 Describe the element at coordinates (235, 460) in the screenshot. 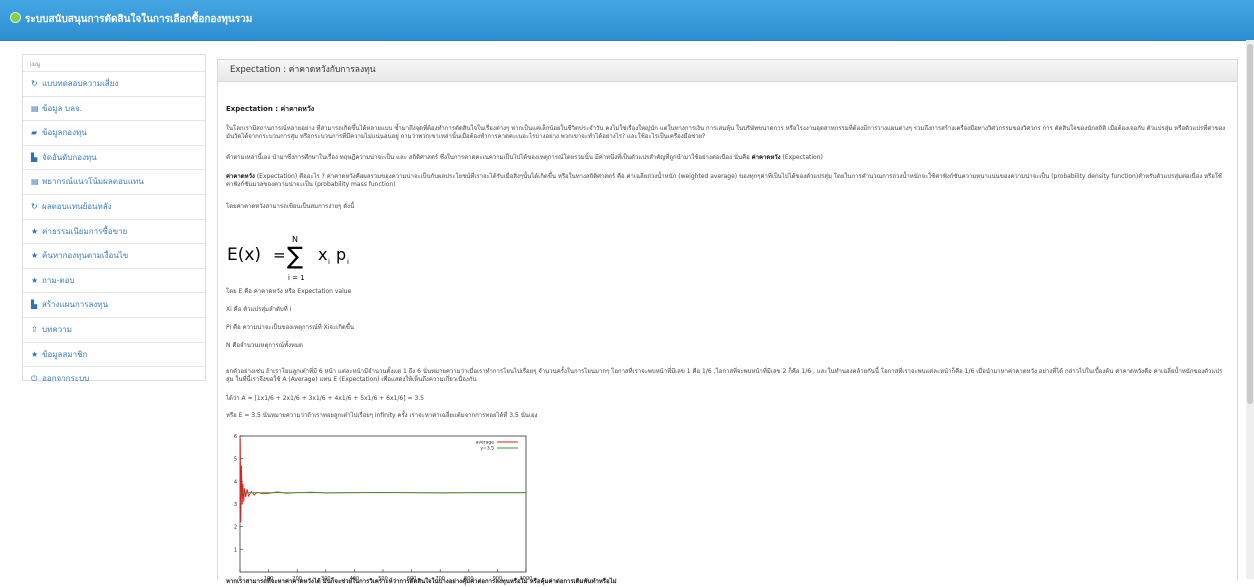

I see `y-tick-label: 5` at that location.